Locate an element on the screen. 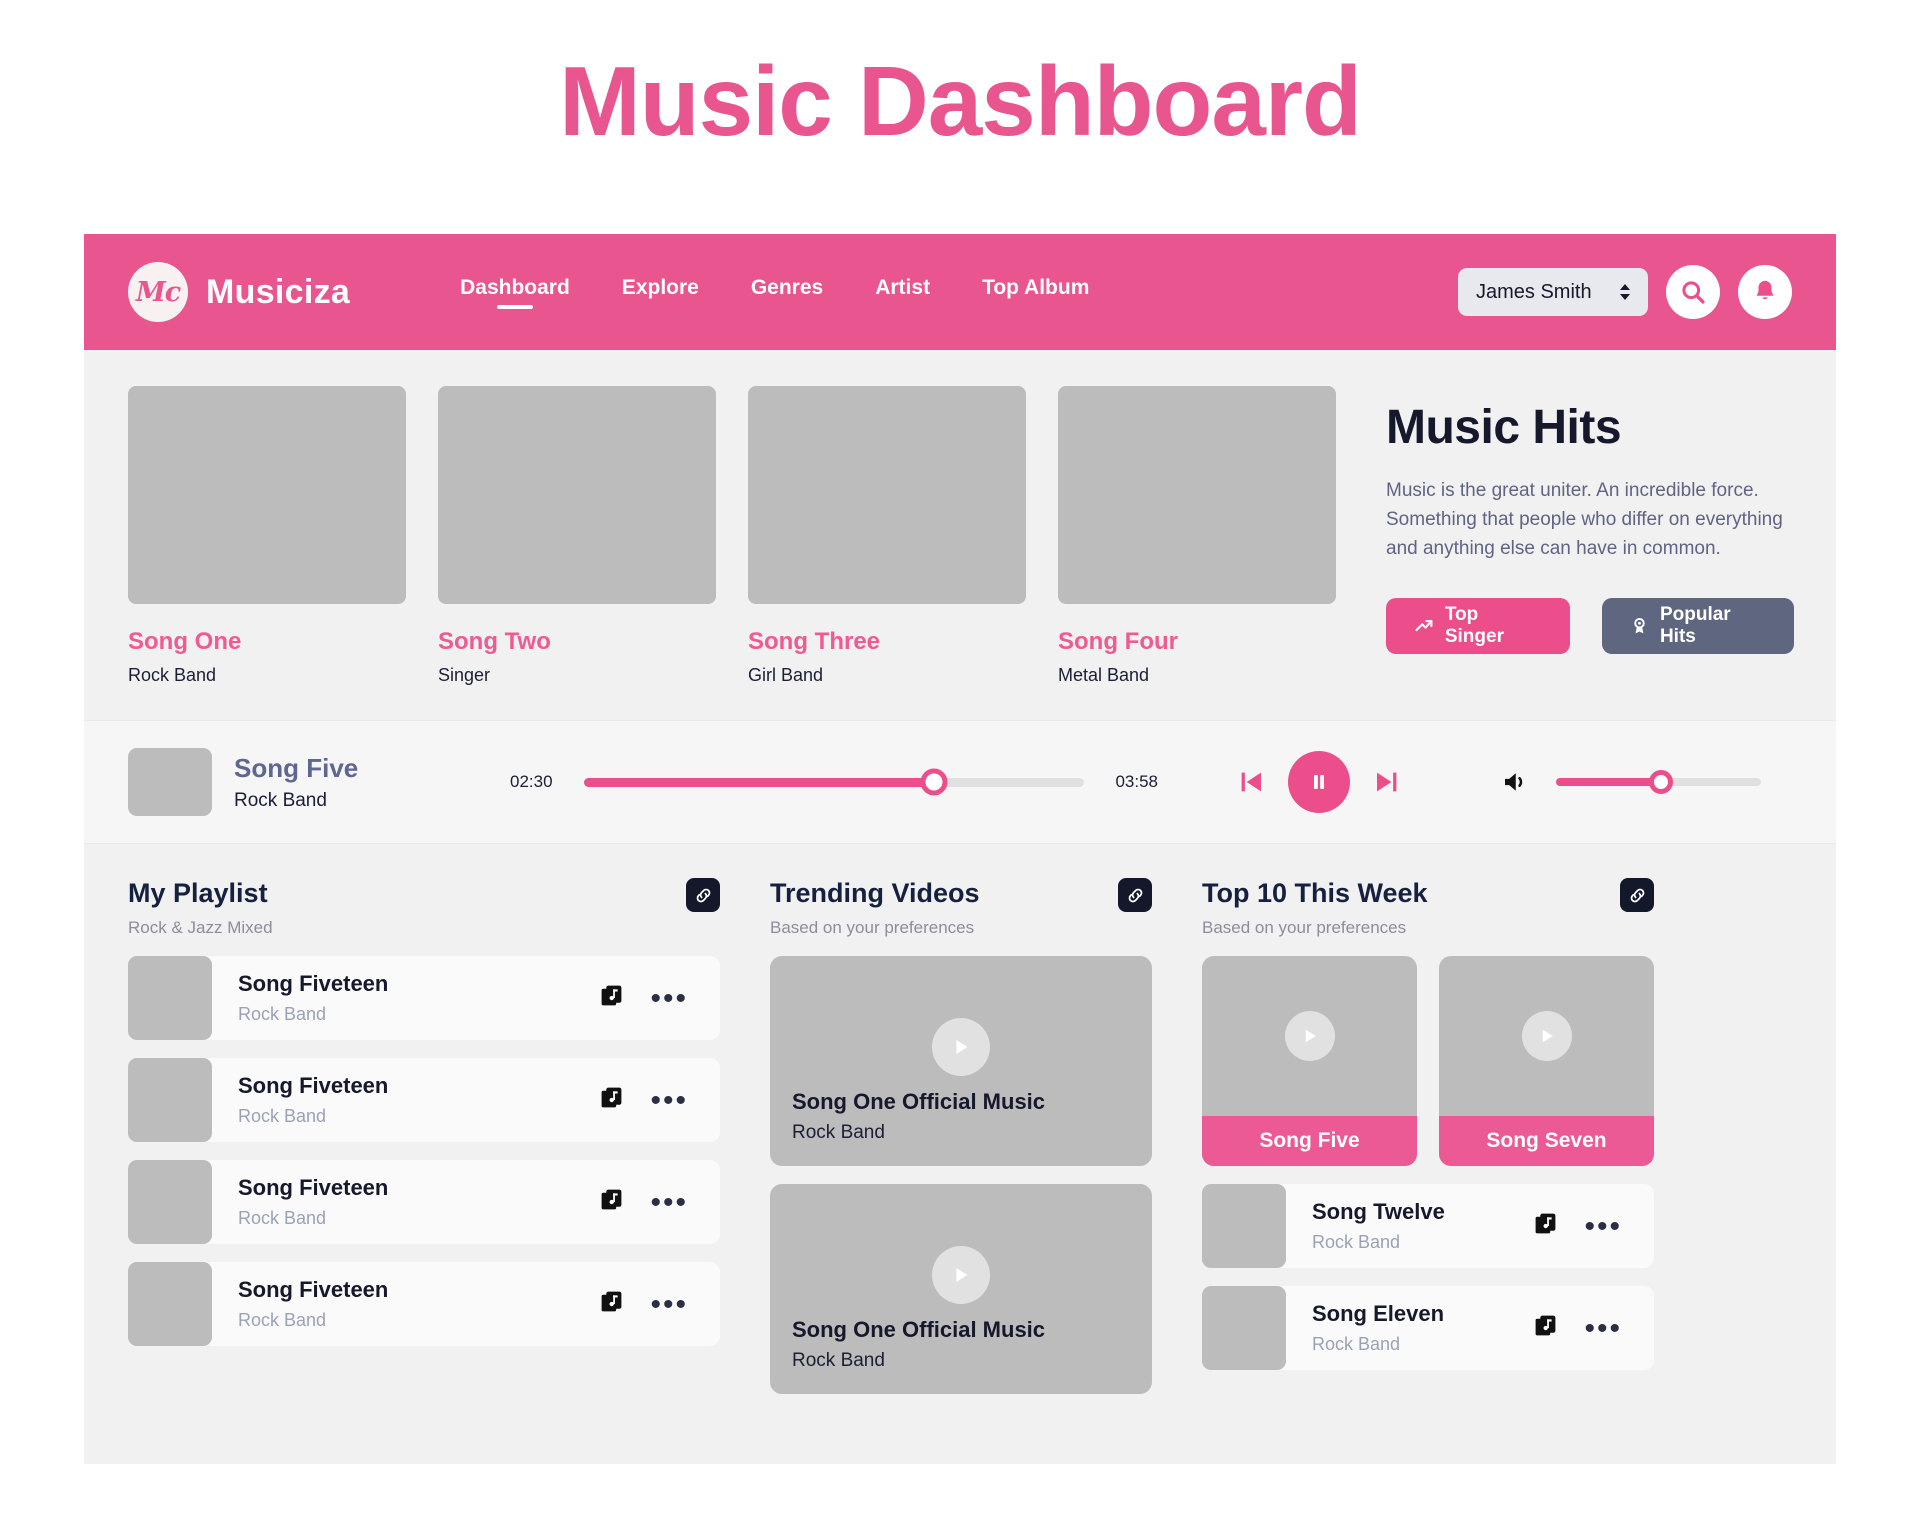  featured-song-card: Song Three Girl Band is located at coordinates (887, 536).